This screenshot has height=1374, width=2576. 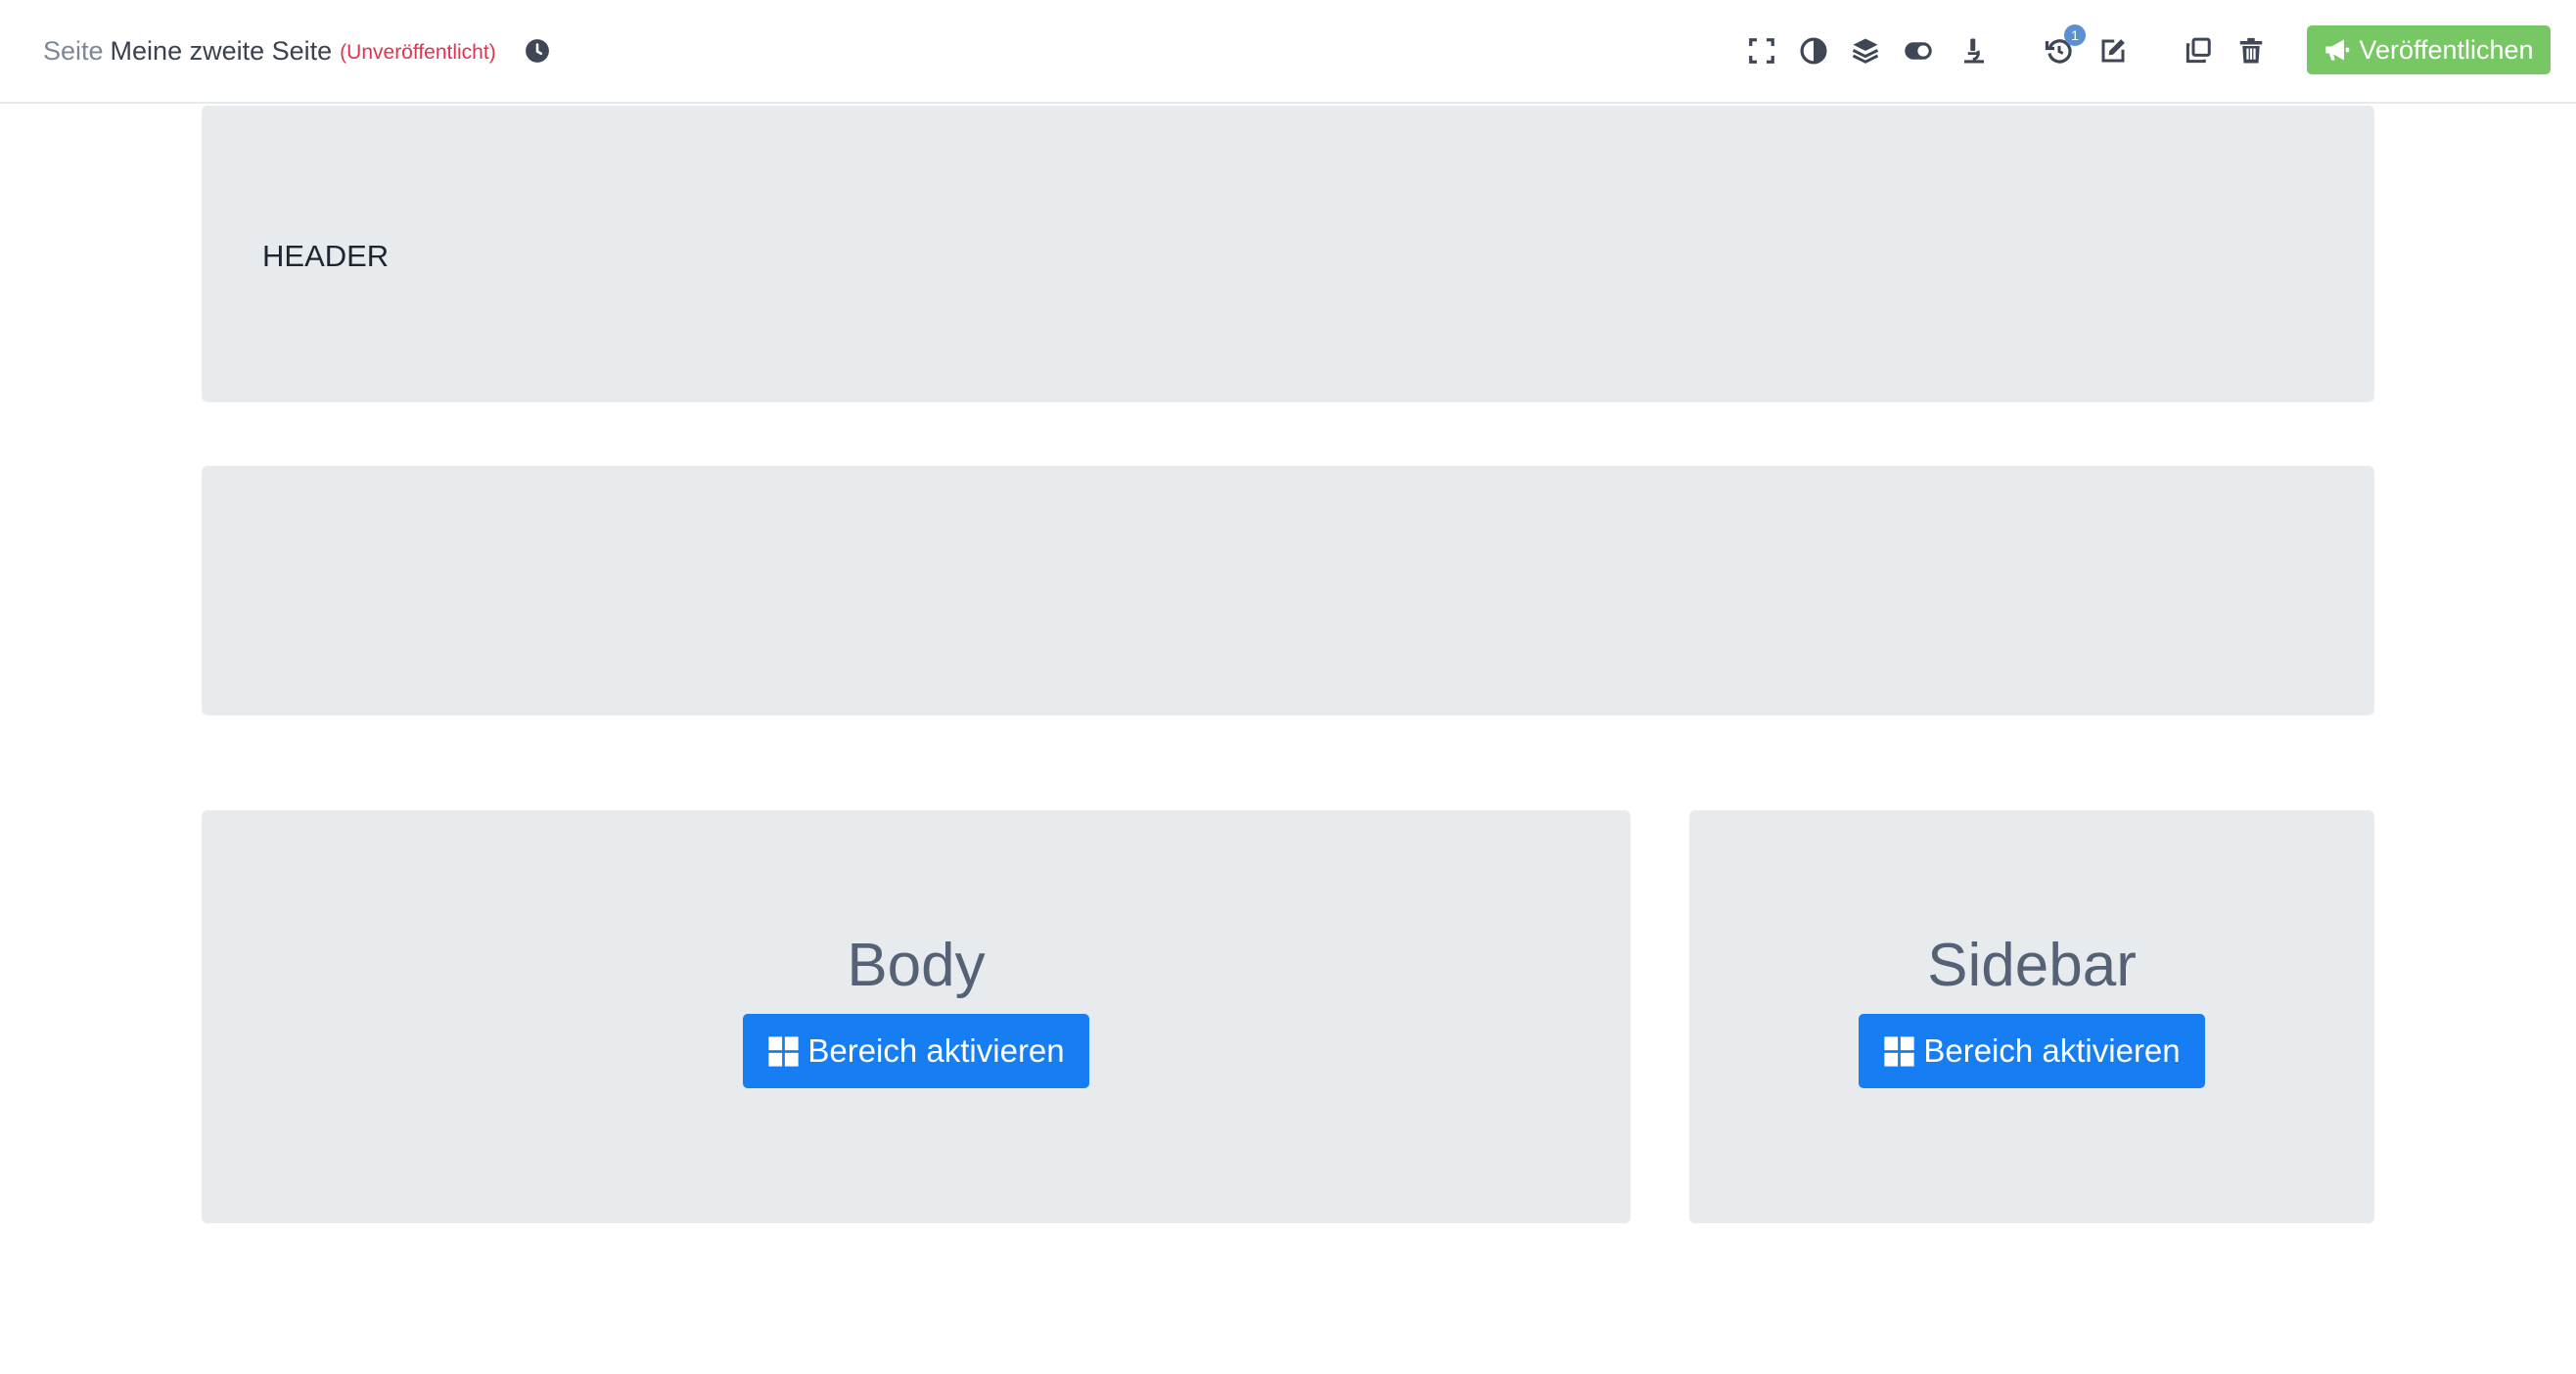 I want to click on clock-icon, so click(x=538, y=51).